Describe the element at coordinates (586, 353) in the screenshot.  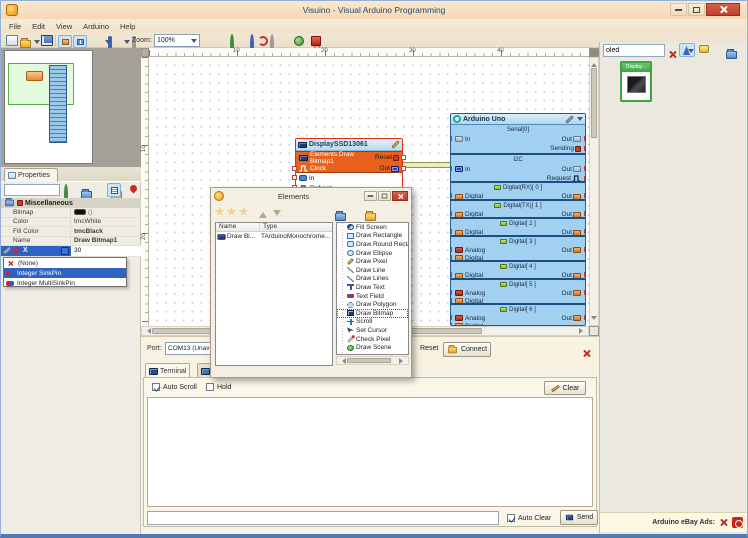
I see `close-connection-icon` at that location.